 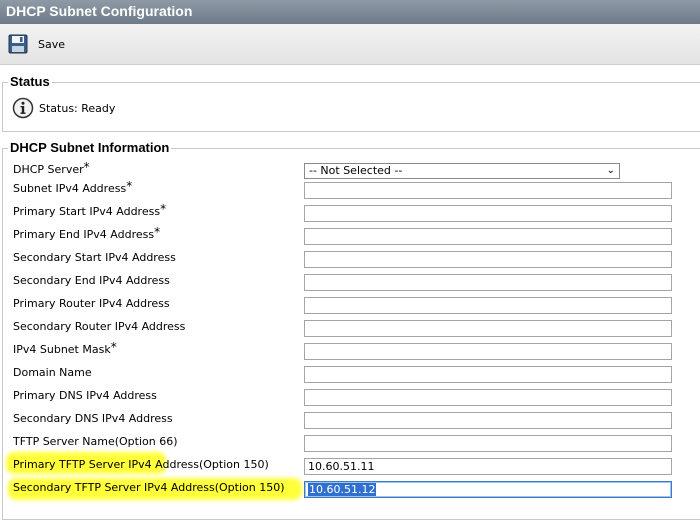 I want to click on info-icon, so click(x=23, y=108).